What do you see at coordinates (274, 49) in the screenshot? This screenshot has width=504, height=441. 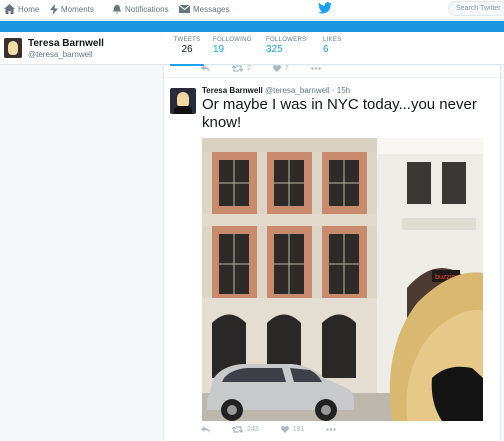 I see `stat-followers-value: 325` at bounding box center [274, 49].